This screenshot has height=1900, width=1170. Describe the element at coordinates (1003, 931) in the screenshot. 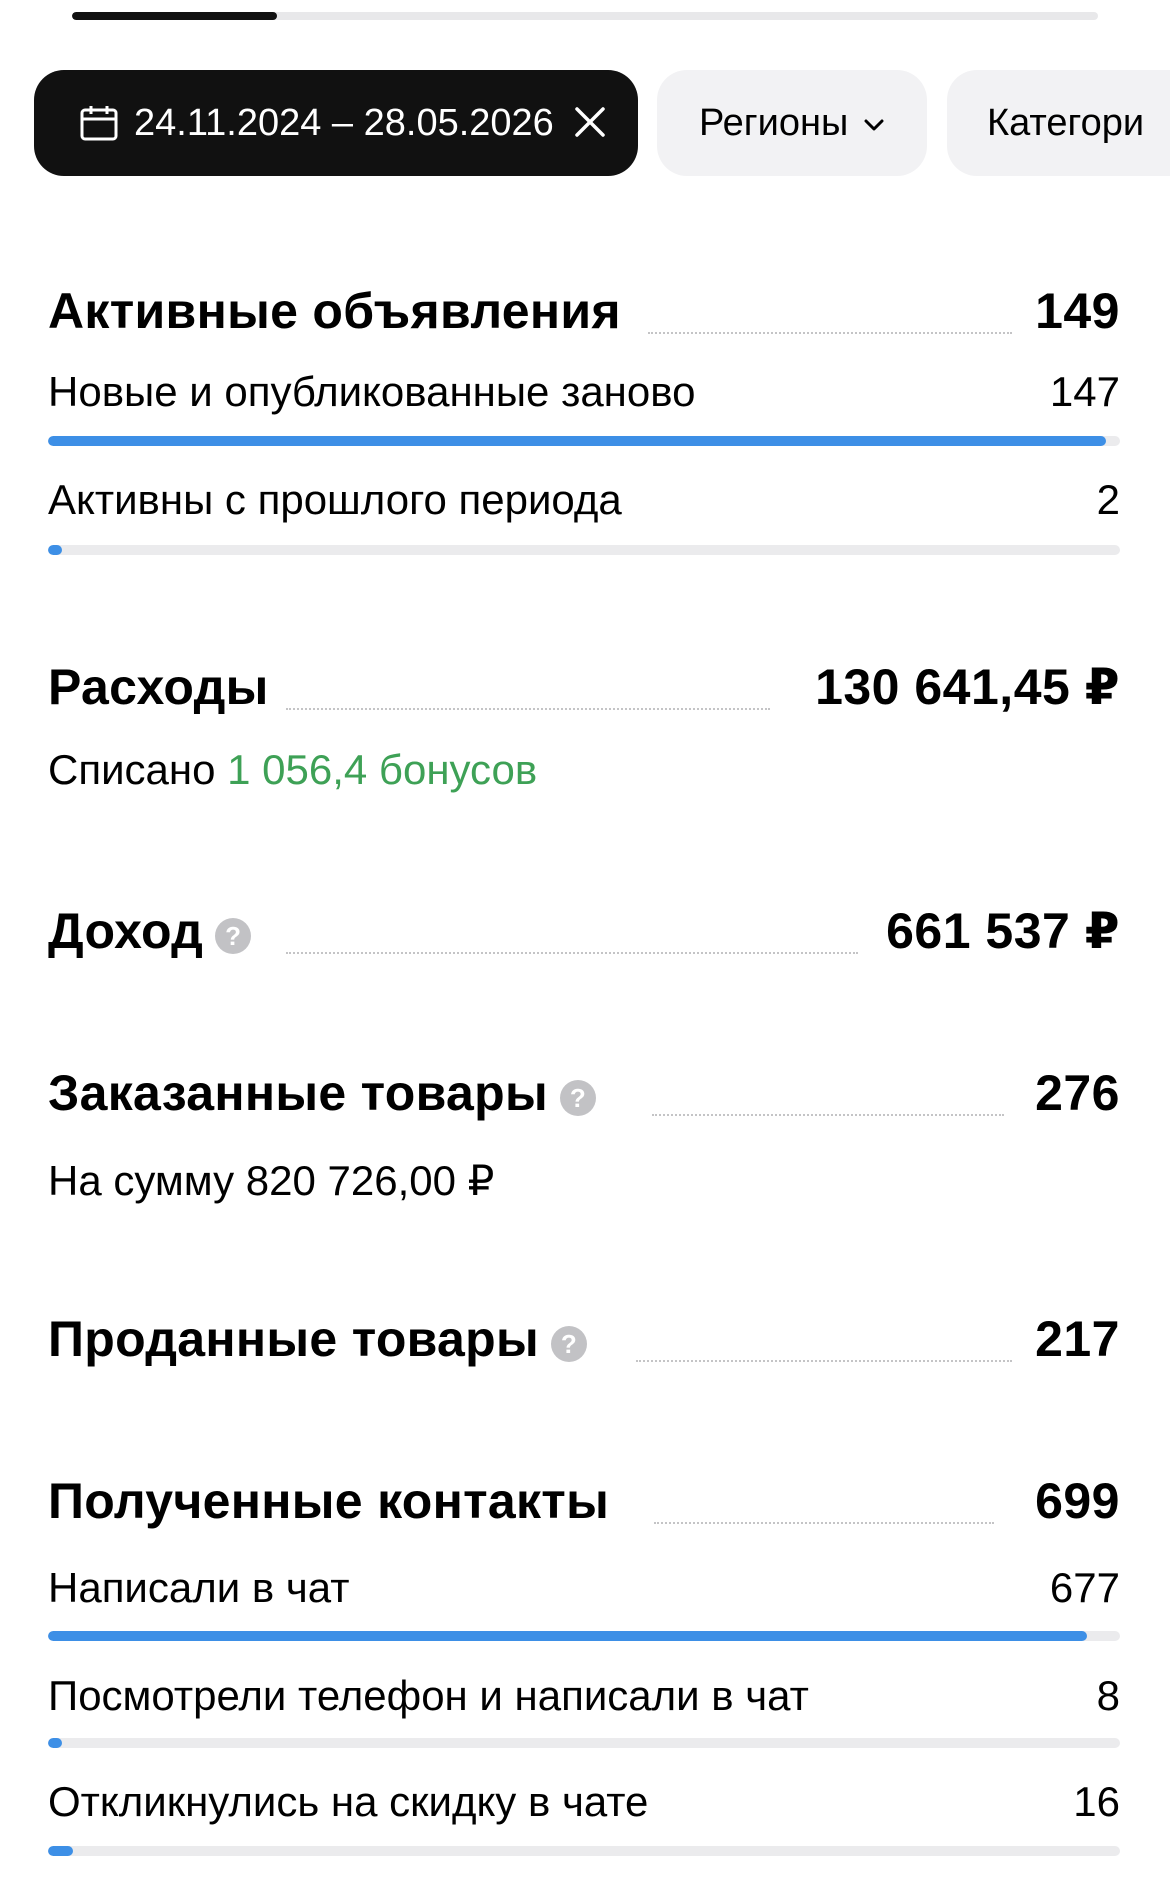

I see `income-value: 661 537 ₽` at that location.